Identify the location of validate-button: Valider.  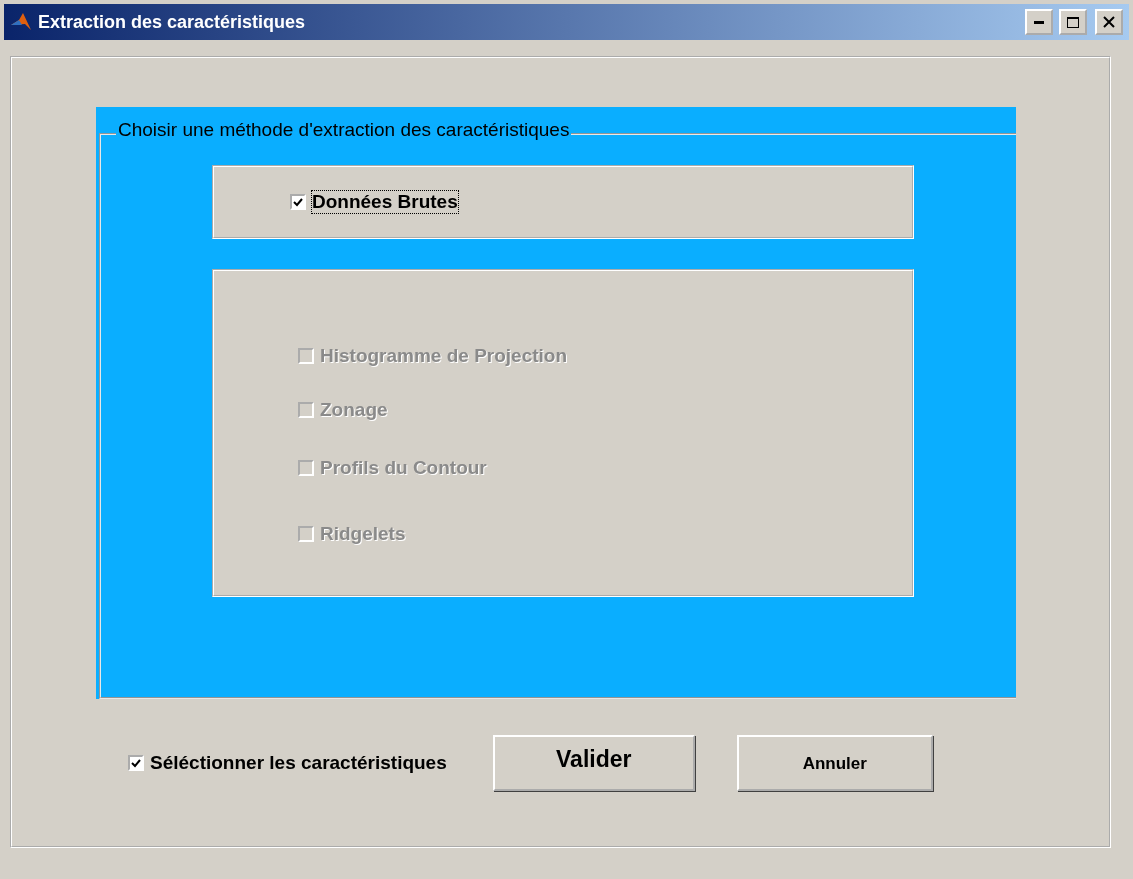
(593, 763).